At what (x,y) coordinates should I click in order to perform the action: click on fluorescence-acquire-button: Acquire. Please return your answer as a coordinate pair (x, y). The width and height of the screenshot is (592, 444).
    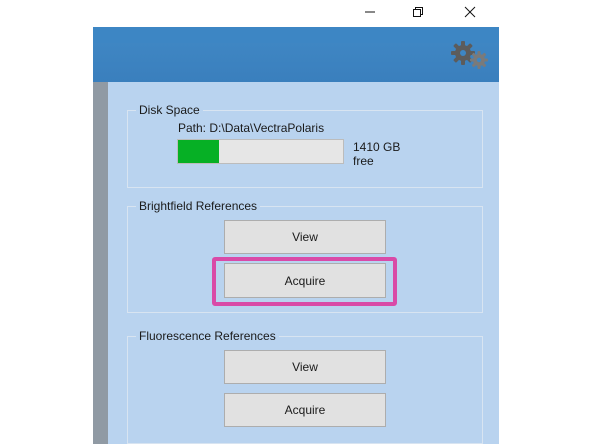
    Looking at the image, I should click on (305, 410).